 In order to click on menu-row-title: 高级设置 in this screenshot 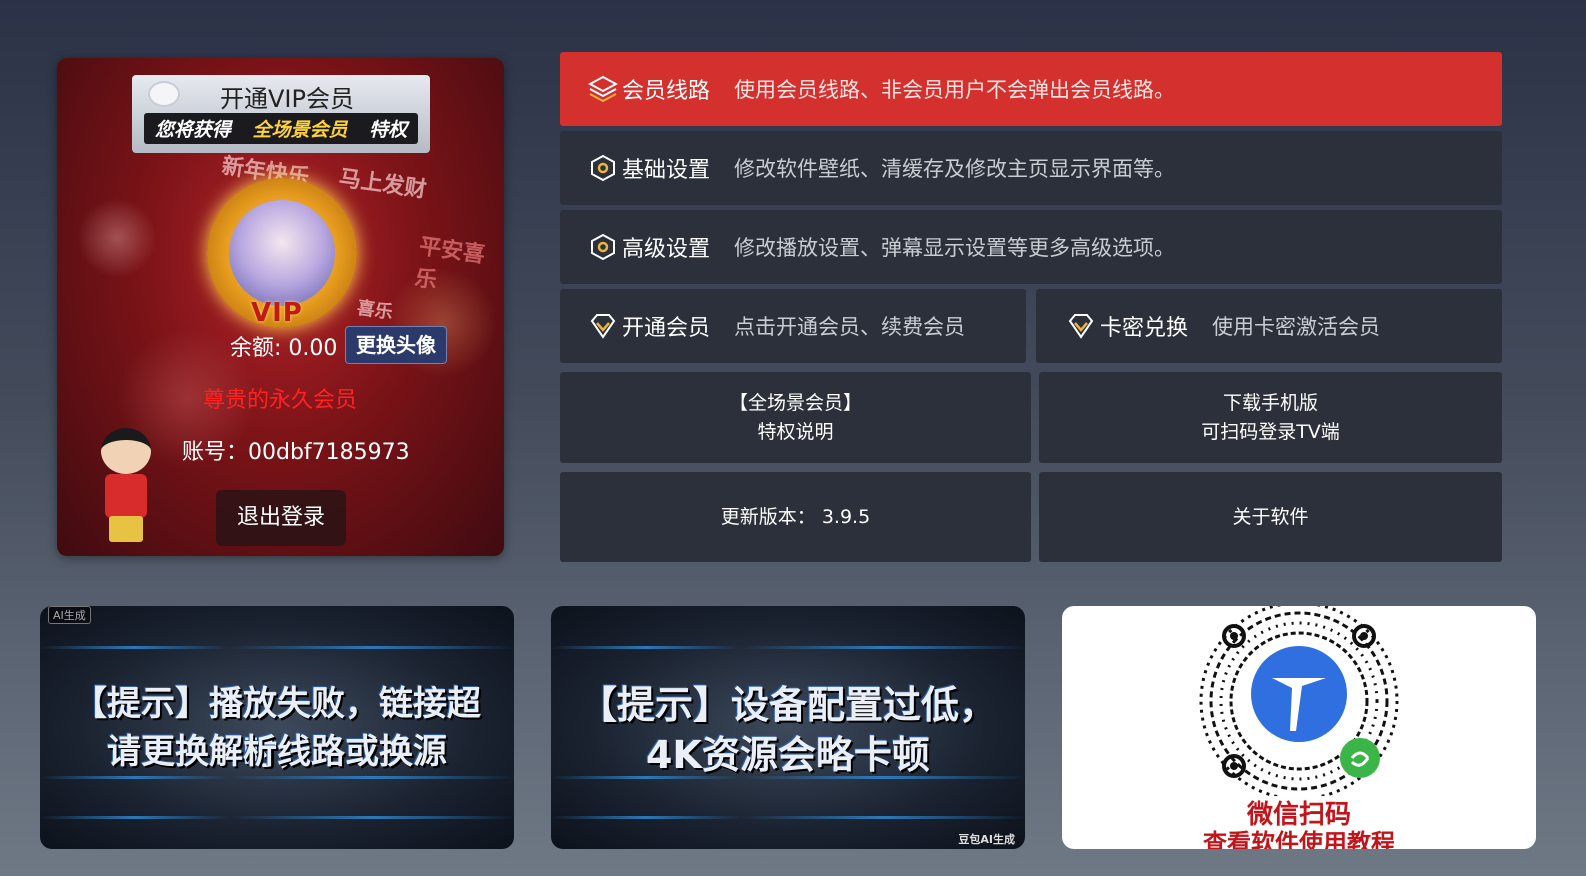, I will do `click(666, 249)`.